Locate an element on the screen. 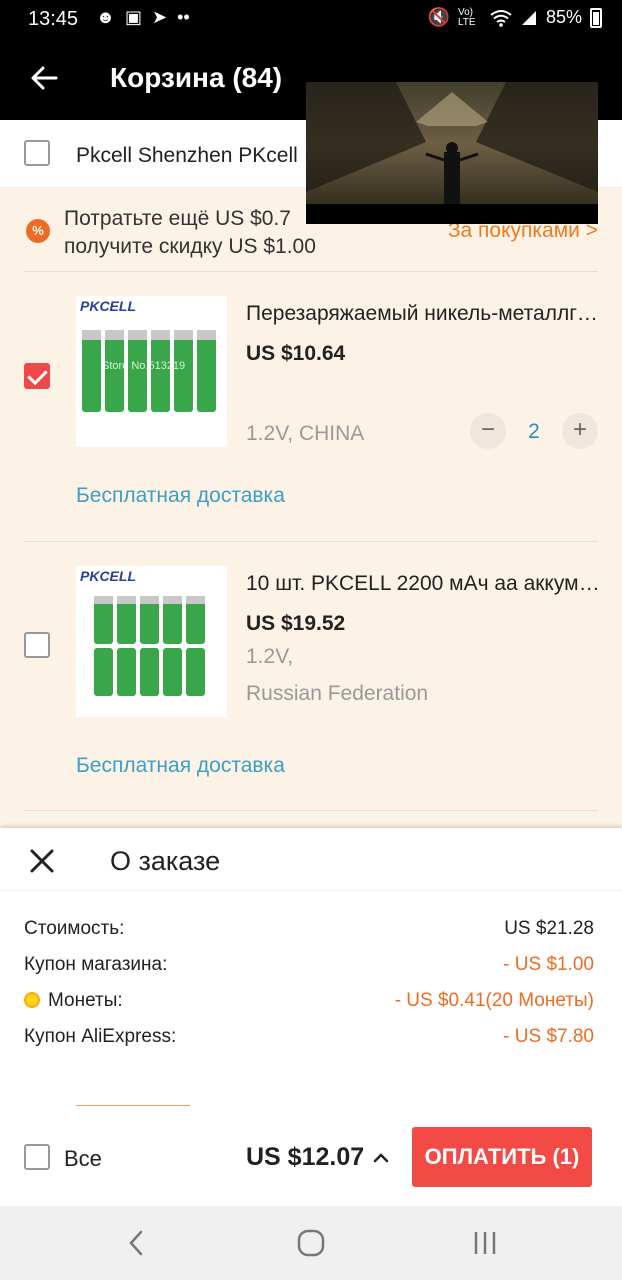  order-summary-title: О заказе is located at coordinates (165, 861).